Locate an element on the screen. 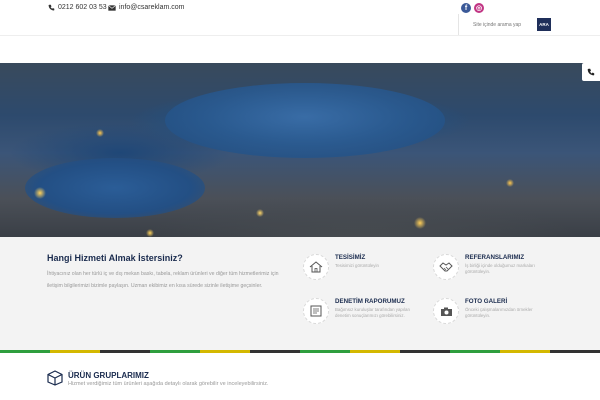  camera-icon is located at coordinates (446, 311).